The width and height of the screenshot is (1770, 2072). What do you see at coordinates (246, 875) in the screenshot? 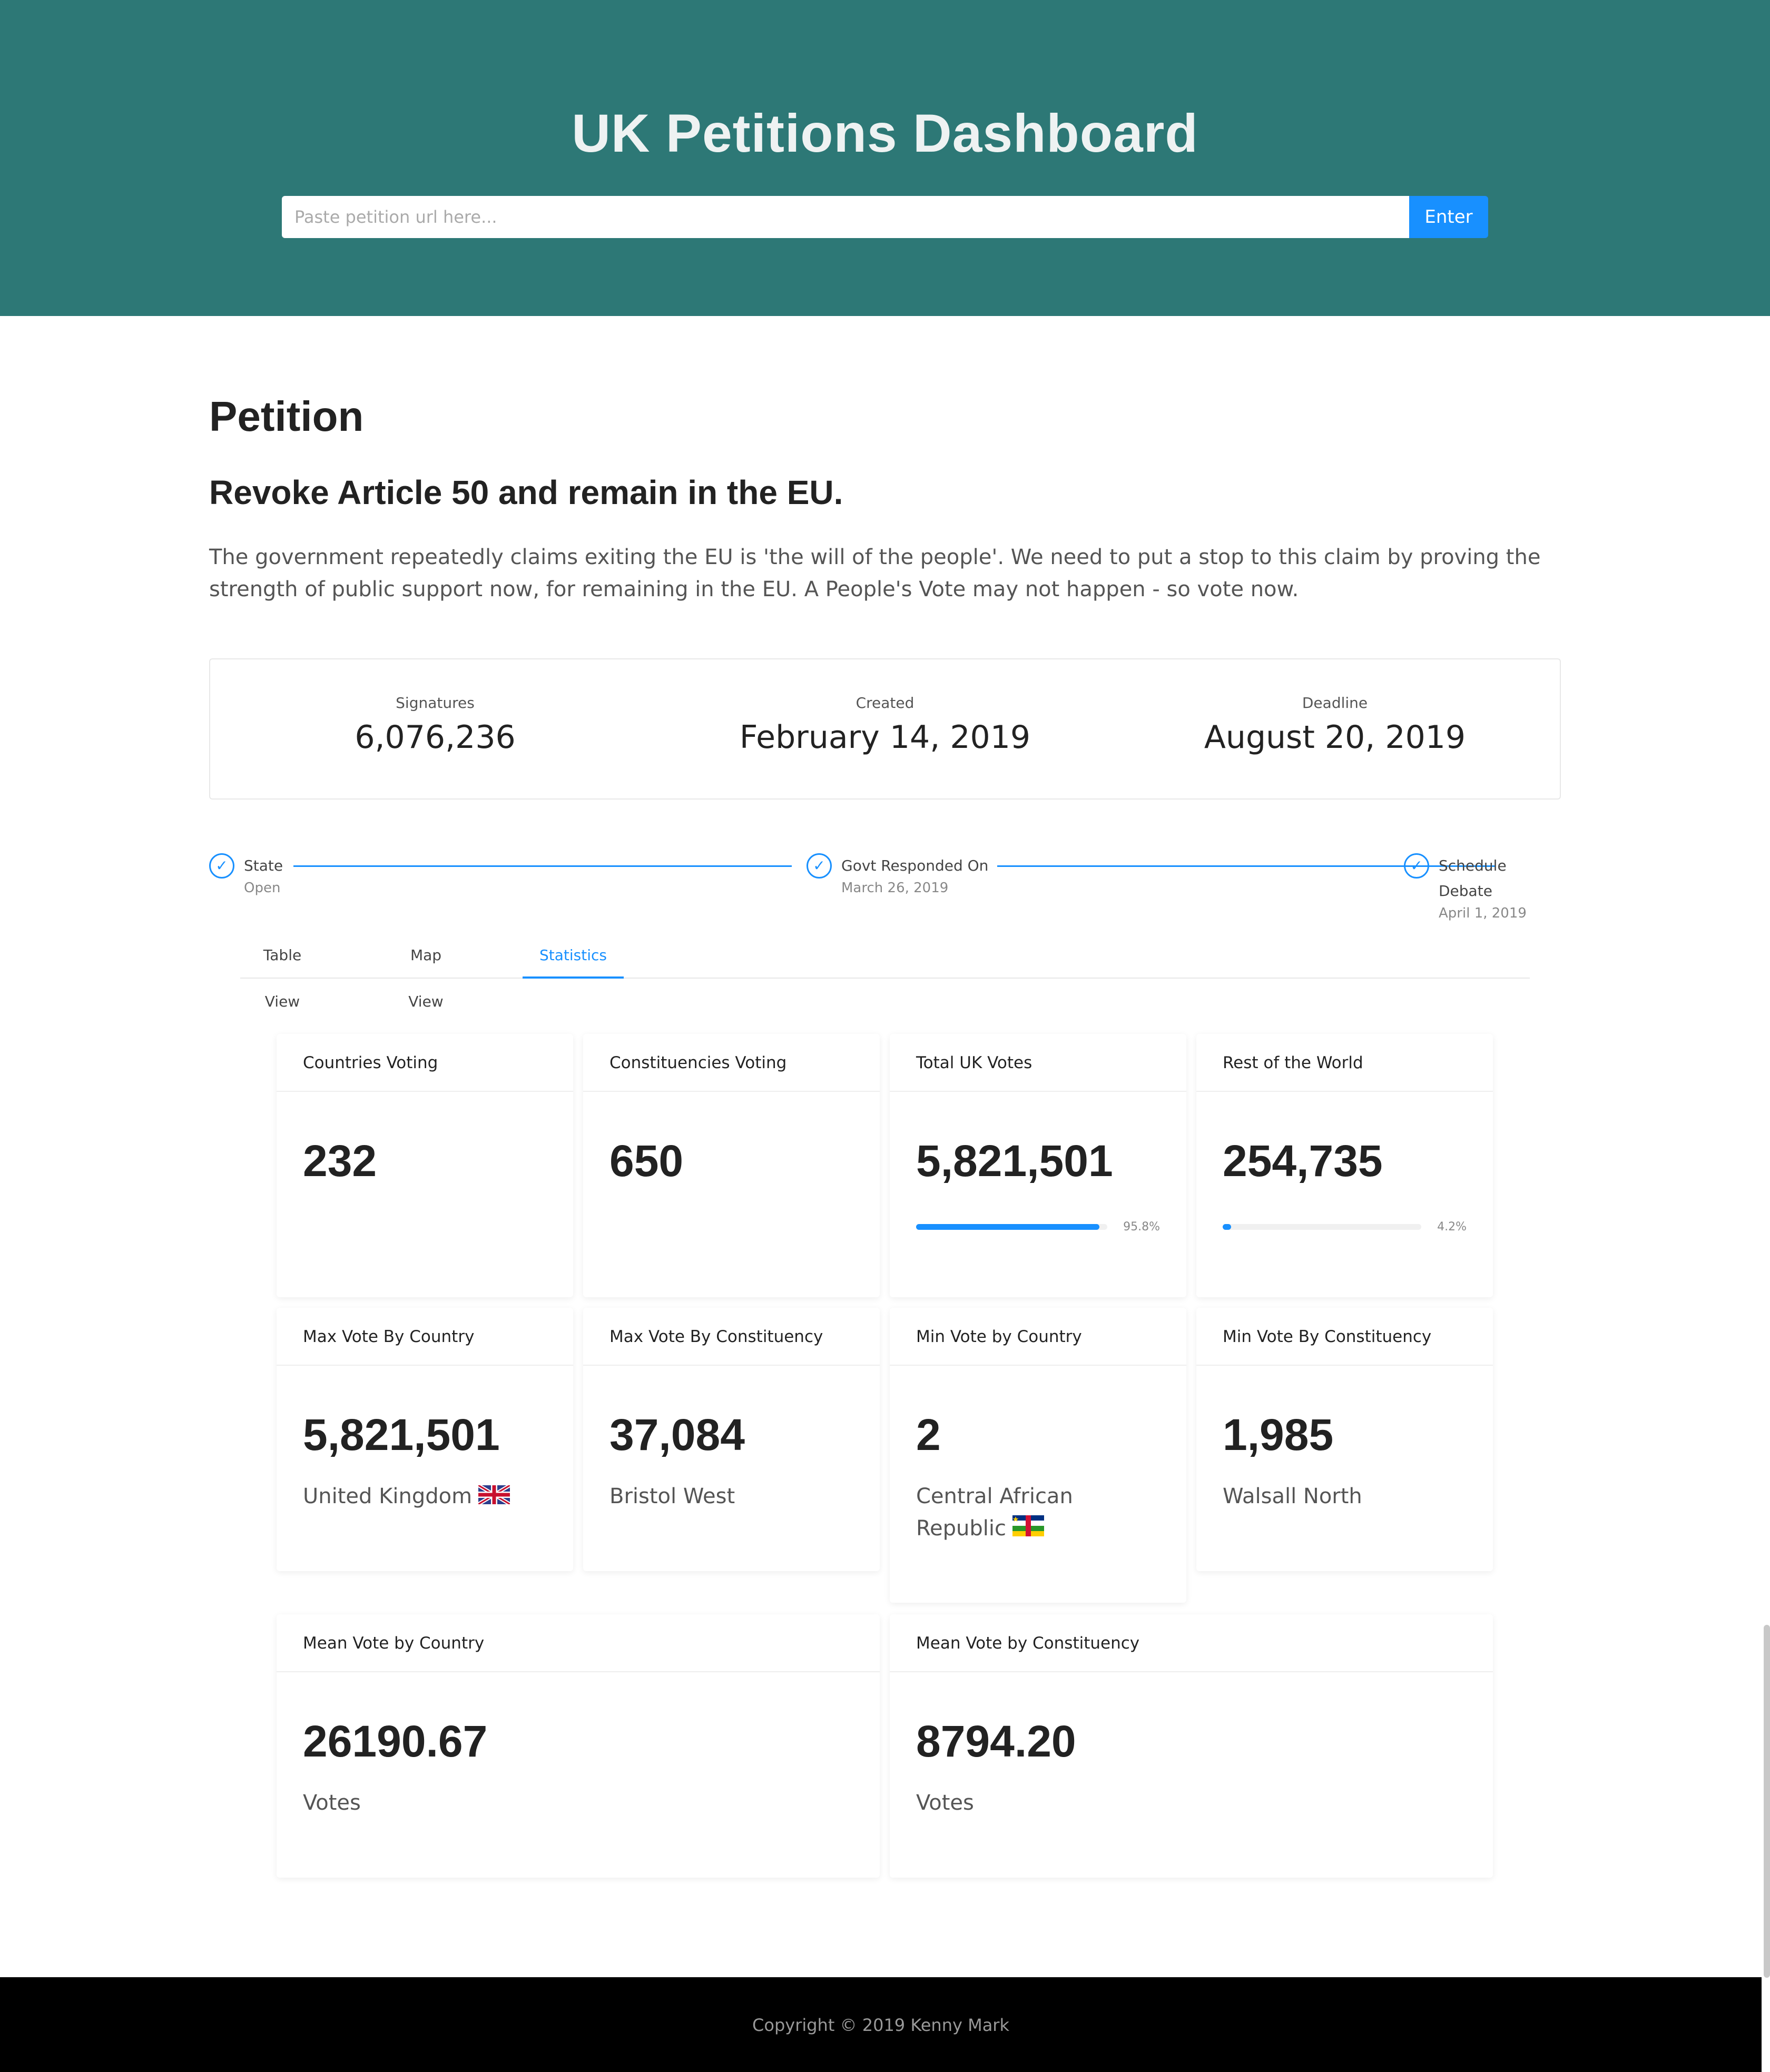
I see `step-state: ✓ State Open` at bounding box center [246, 875].